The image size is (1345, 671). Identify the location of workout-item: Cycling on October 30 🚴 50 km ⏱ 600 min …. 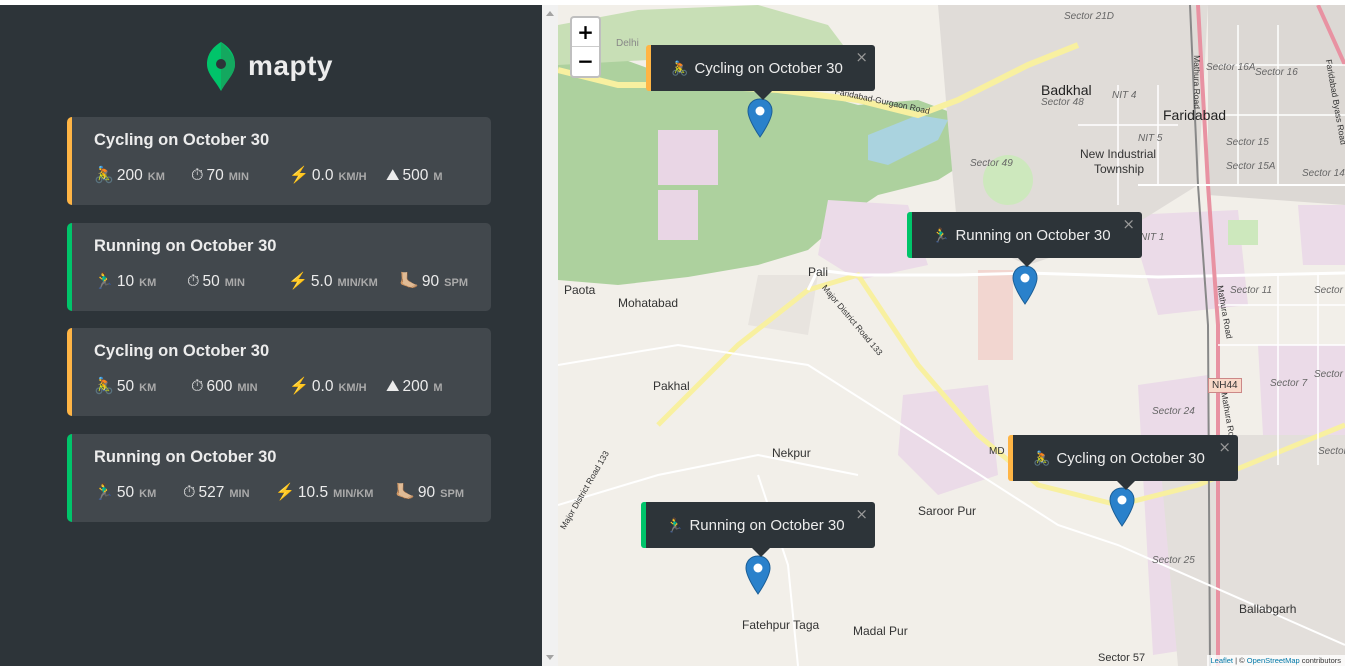
(279, 372).